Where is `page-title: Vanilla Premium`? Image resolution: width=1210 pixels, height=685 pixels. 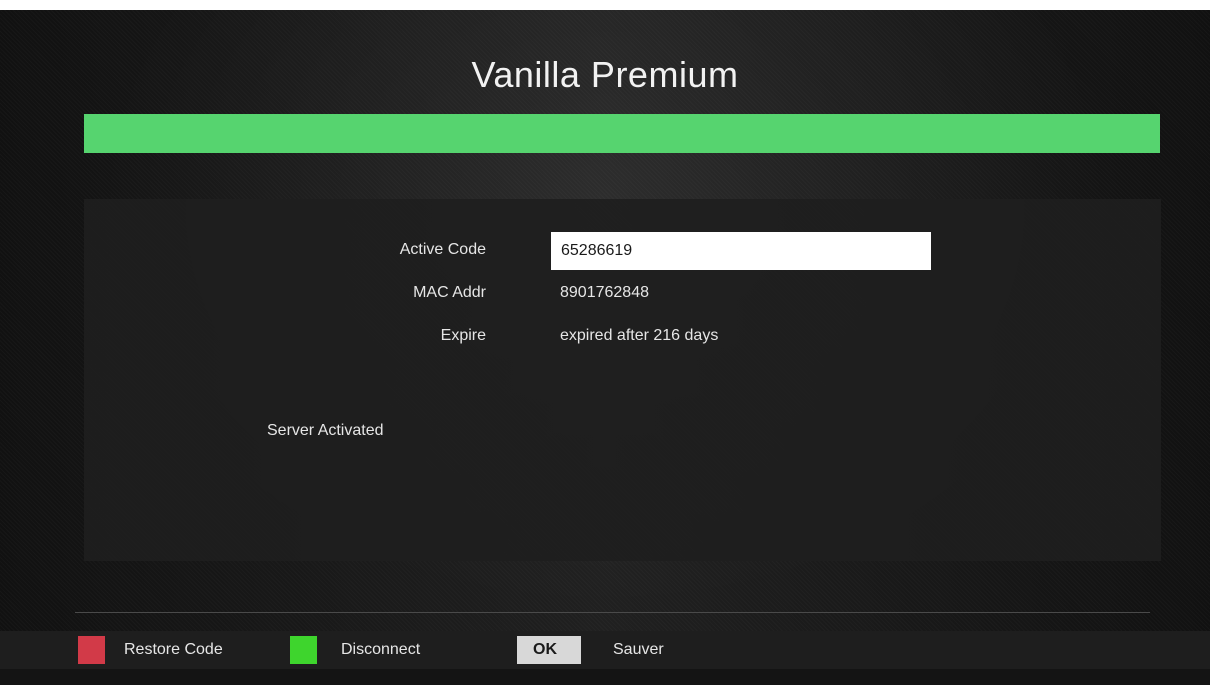 page-title: Vanilla Premium is located at coordinates (605, 74).